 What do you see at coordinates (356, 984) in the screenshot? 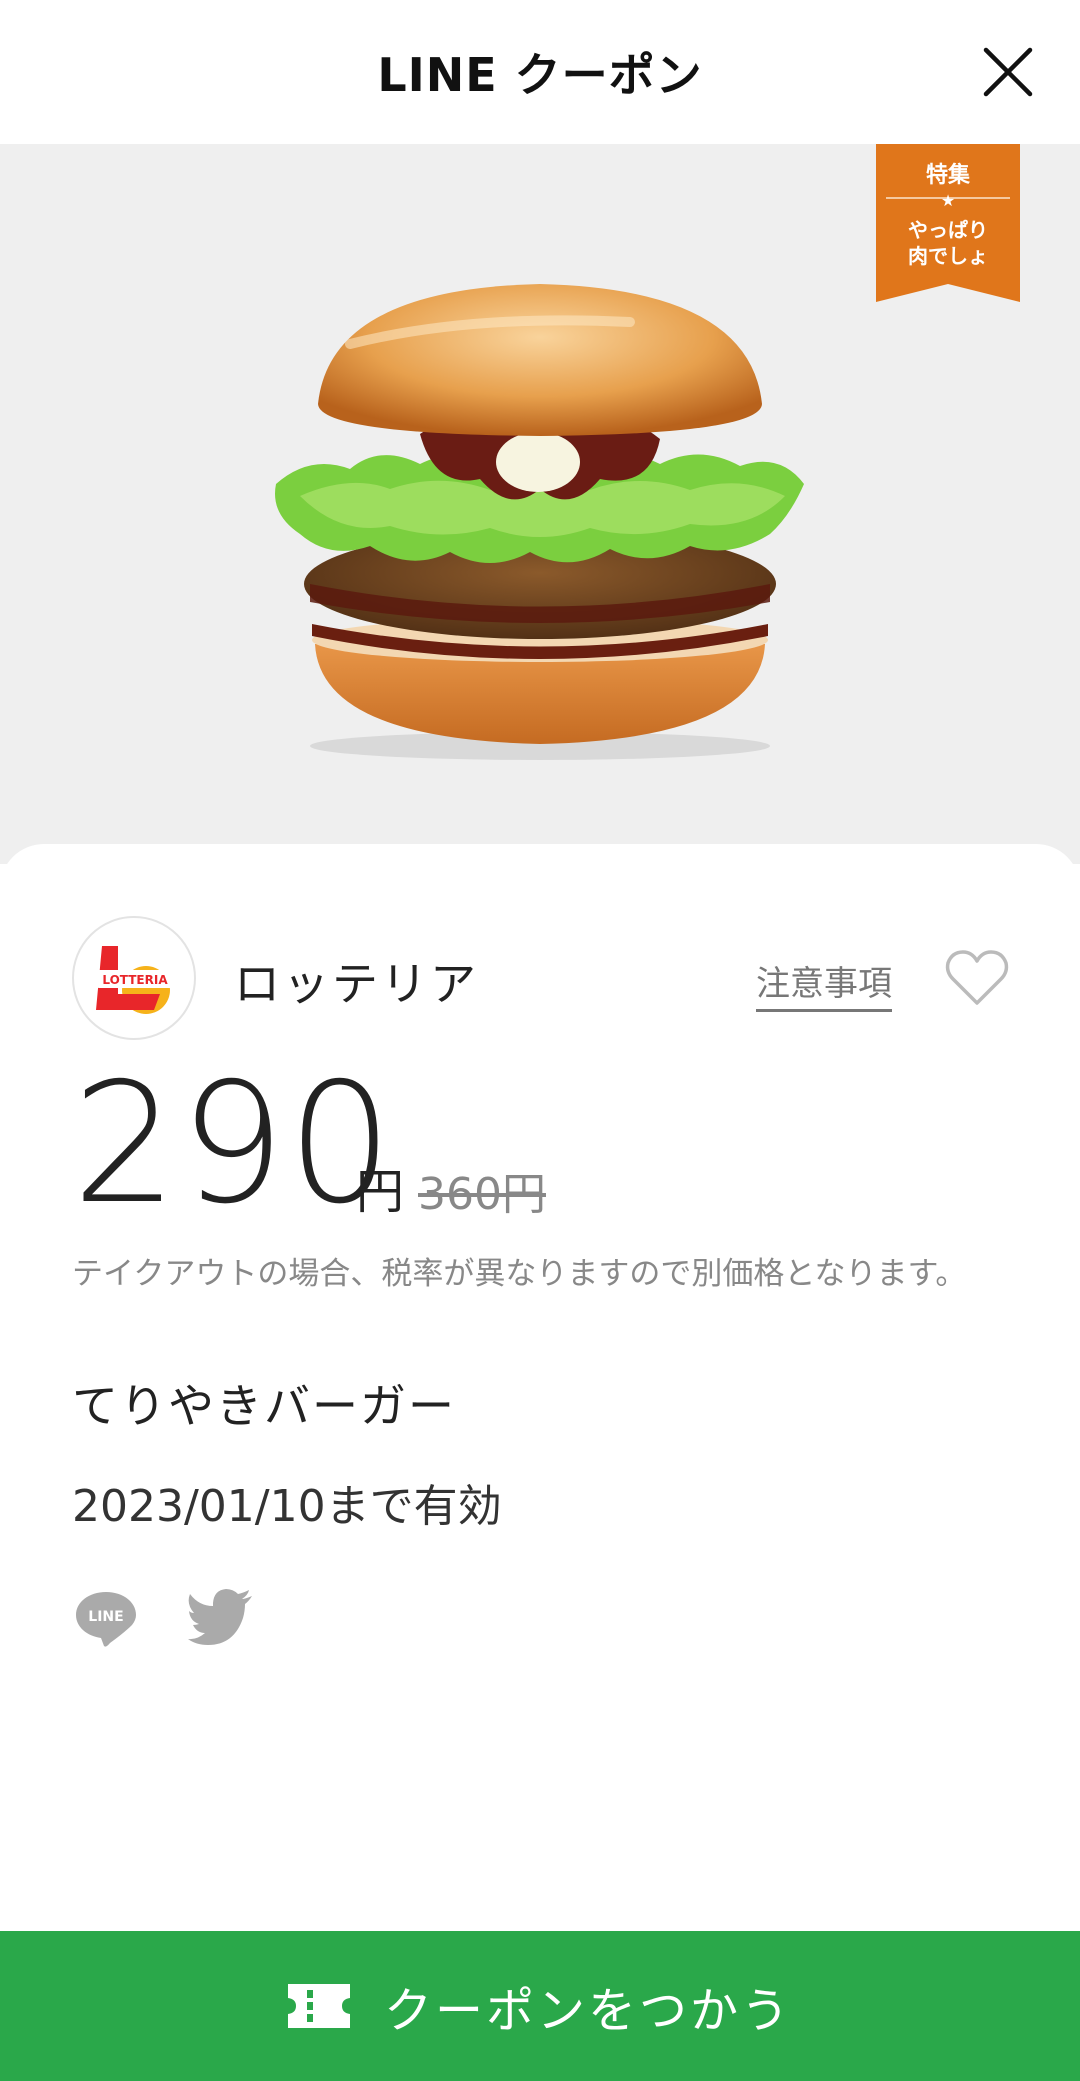
I see `shop-name: ロッテリア` at bounding box center [356, 984].